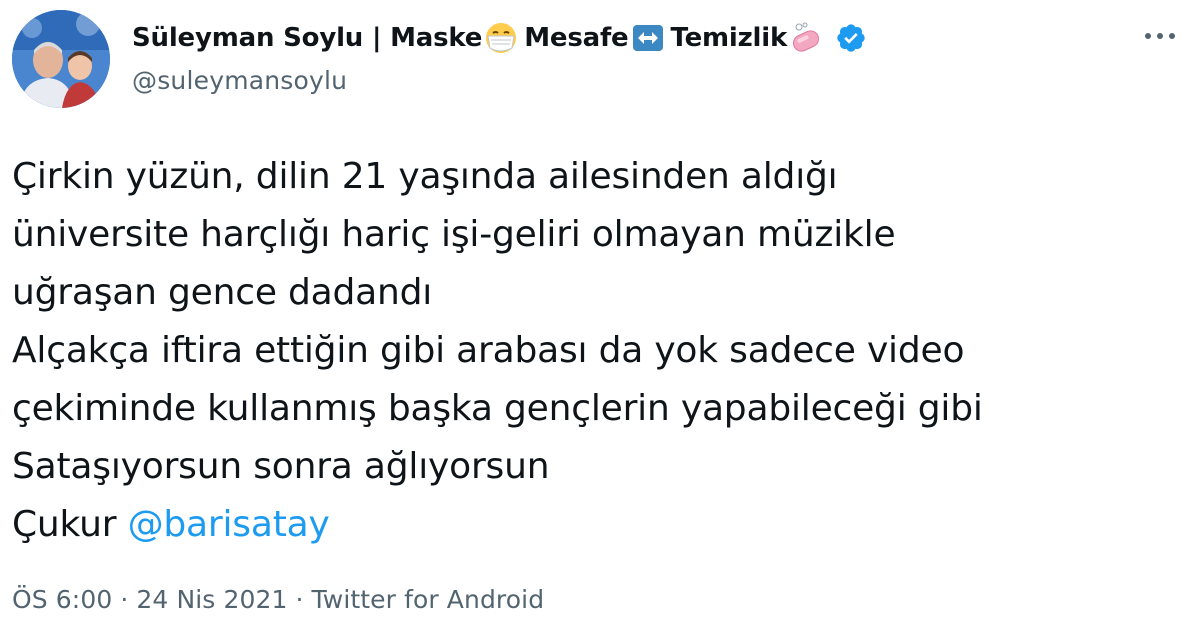 This screenshot has width=1200, height=633. I want to click on author-name-row: Süleyman Soylu | Maske Mesafe Temizlik, so click(612, 38).